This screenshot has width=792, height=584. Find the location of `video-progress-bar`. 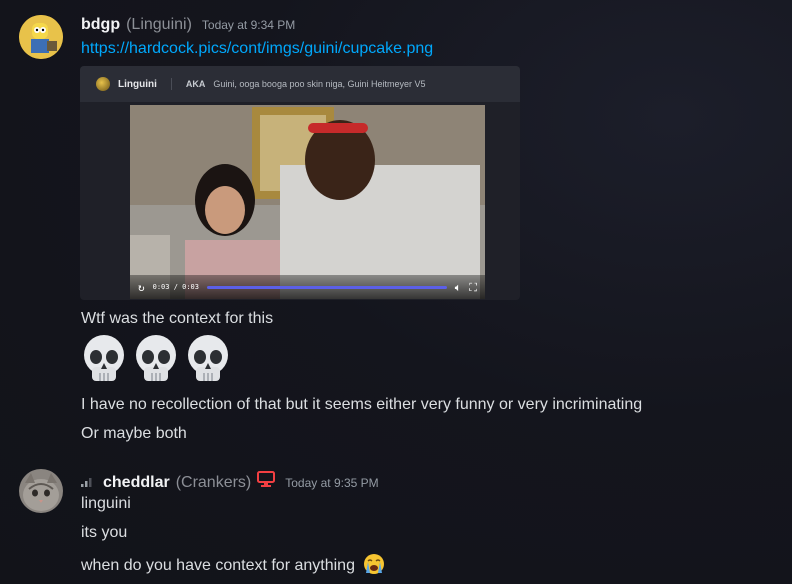

video-progress-bar is located at coordinates (326, 287).